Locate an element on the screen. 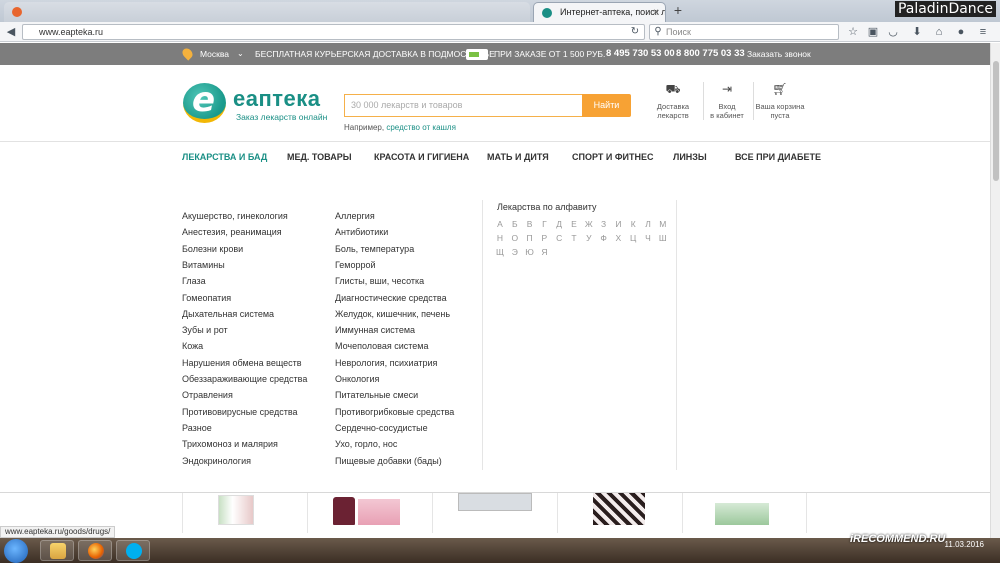  callback-link: Заказать звонок is located at coordinates (779, 54).